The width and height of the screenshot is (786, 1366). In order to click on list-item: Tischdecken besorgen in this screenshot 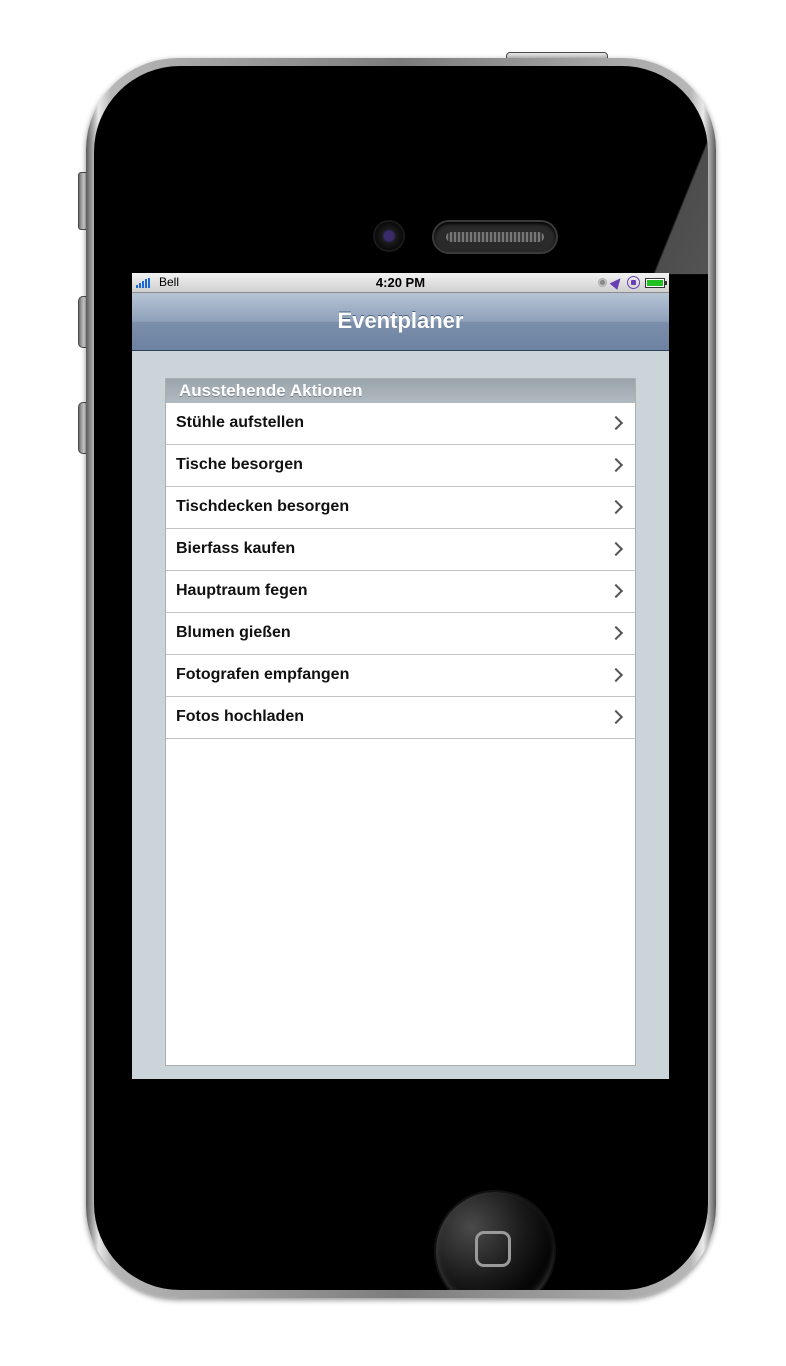, I will do `click(400, 508)`.